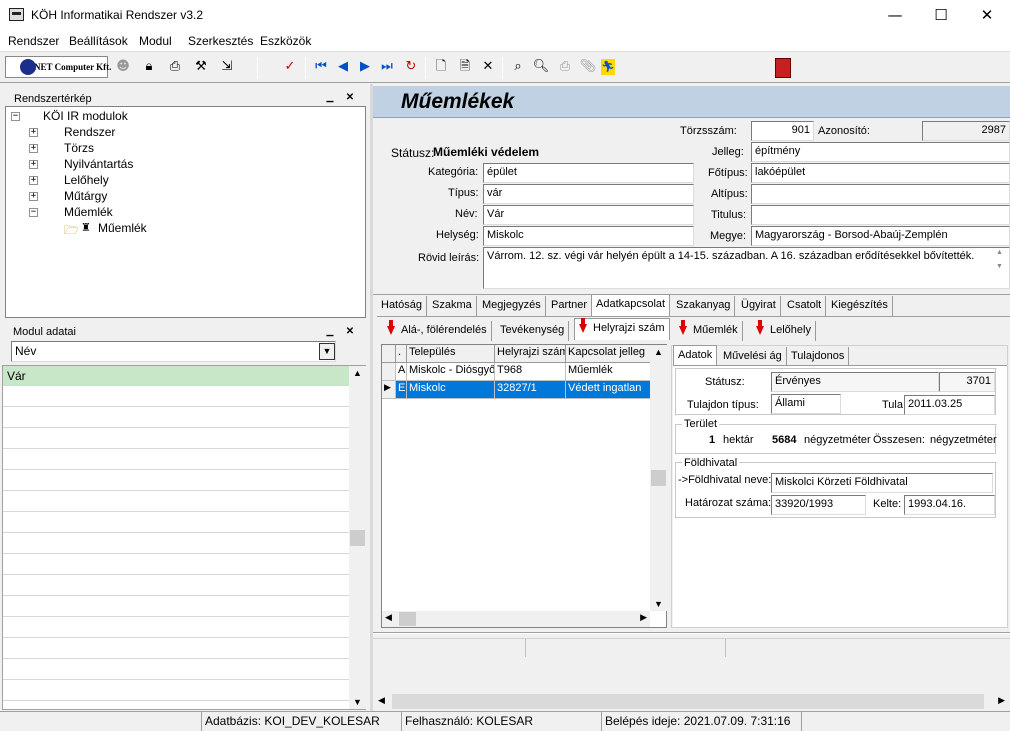 Image resolution: width=1010 pixels, height=731 pixels. I want to click on torzsszam-field: 901, so click(782, 131).